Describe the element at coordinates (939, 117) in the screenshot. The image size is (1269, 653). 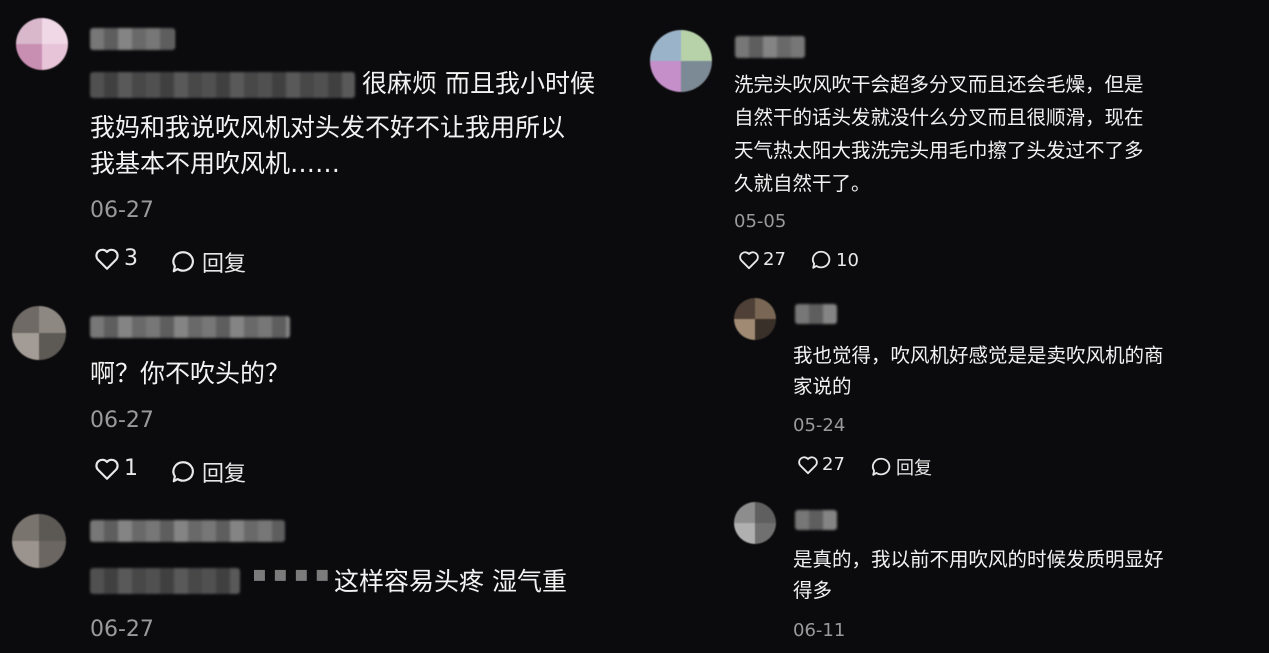
I see `comment-text: 自然干的话头发就没什么分叉而且很顺滑，现在` at that location.